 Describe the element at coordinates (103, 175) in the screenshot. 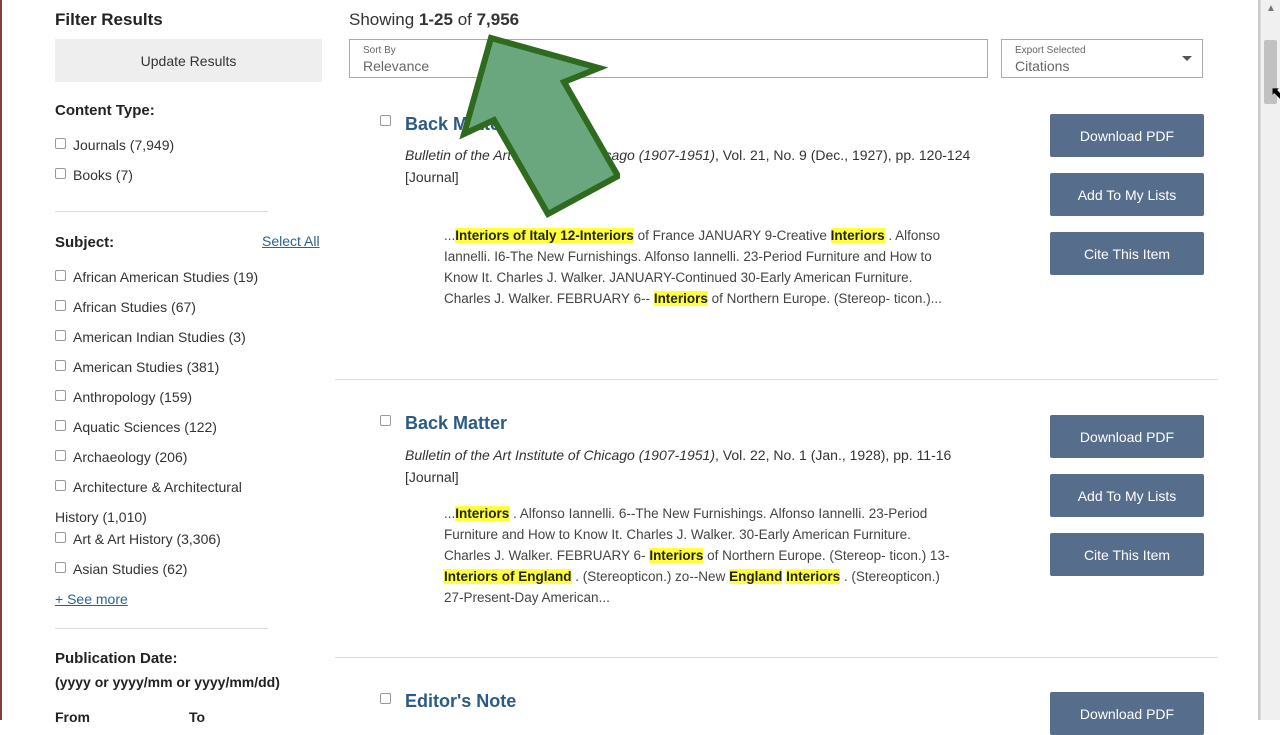

I see `filter-label: Books (7)` at that location.